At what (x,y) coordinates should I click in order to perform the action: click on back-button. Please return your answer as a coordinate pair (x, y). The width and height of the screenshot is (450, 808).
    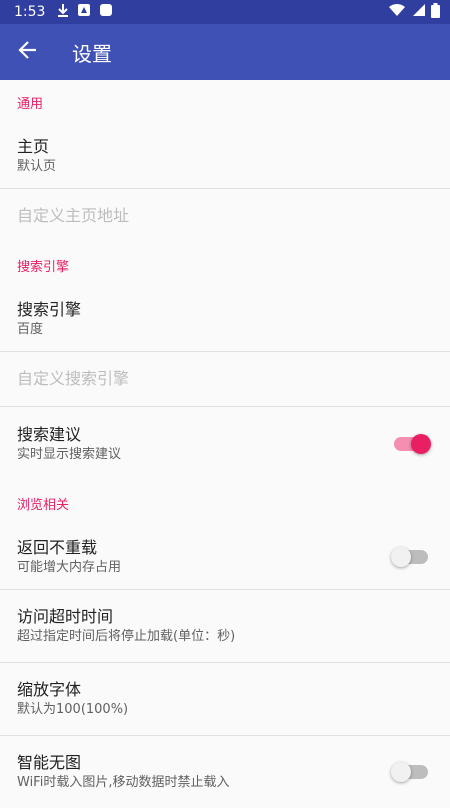
    Looking at the image, I should click on (28, 52).